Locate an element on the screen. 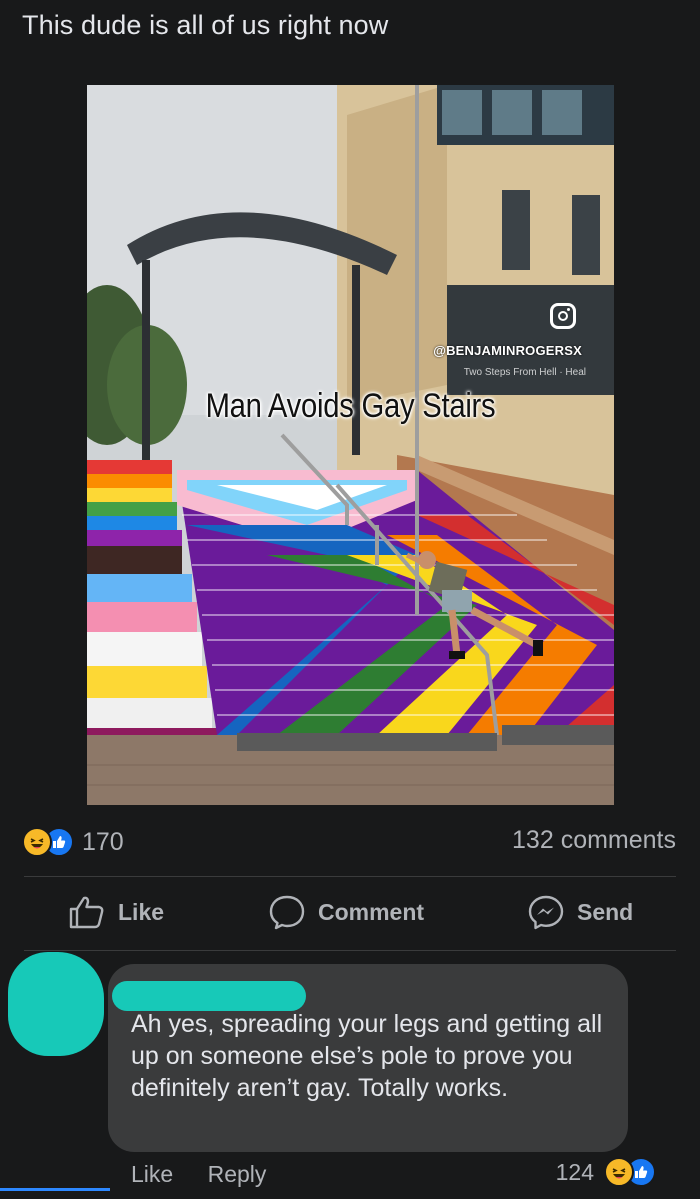  like-button: Like is located at coordinates (116, 912).